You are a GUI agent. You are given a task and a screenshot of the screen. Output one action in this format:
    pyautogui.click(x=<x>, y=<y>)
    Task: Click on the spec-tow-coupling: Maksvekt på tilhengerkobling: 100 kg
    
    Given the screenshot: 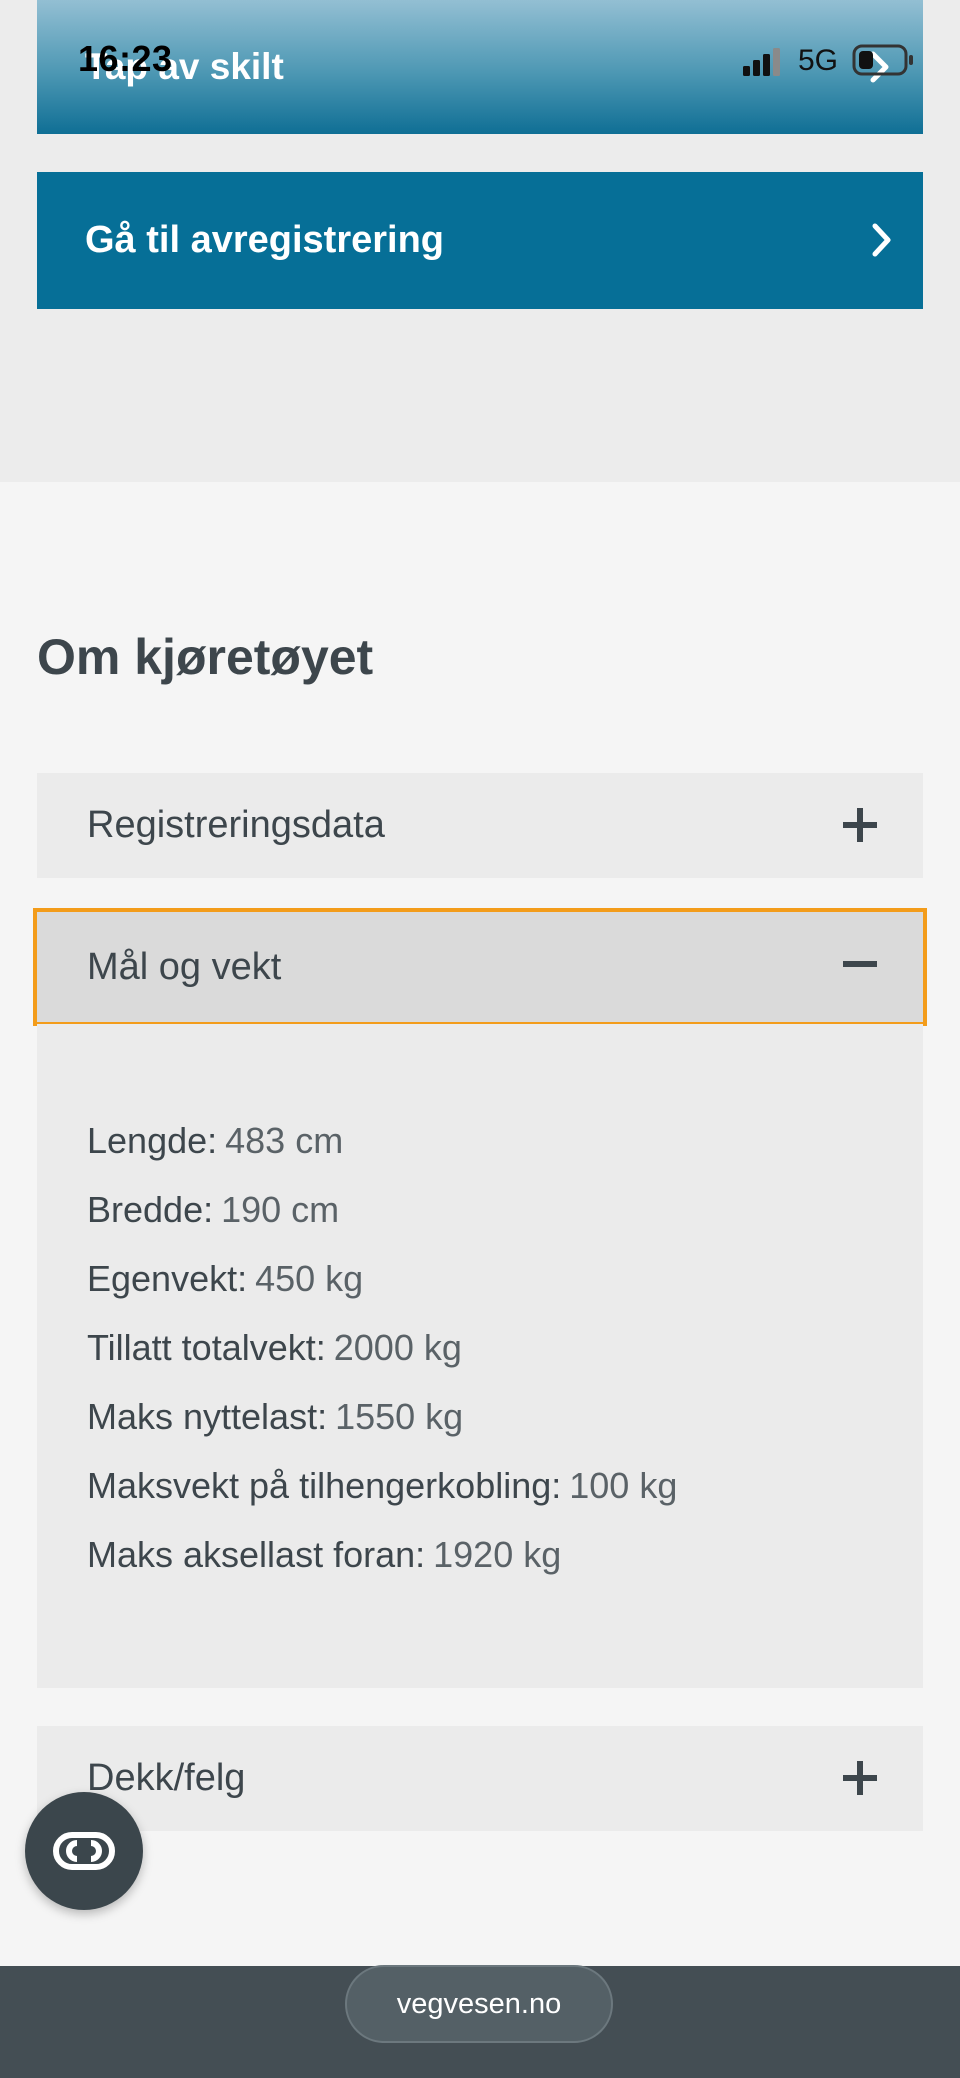 What is the action you would take?
    pyautogui.click(x=505, y=1485)
    